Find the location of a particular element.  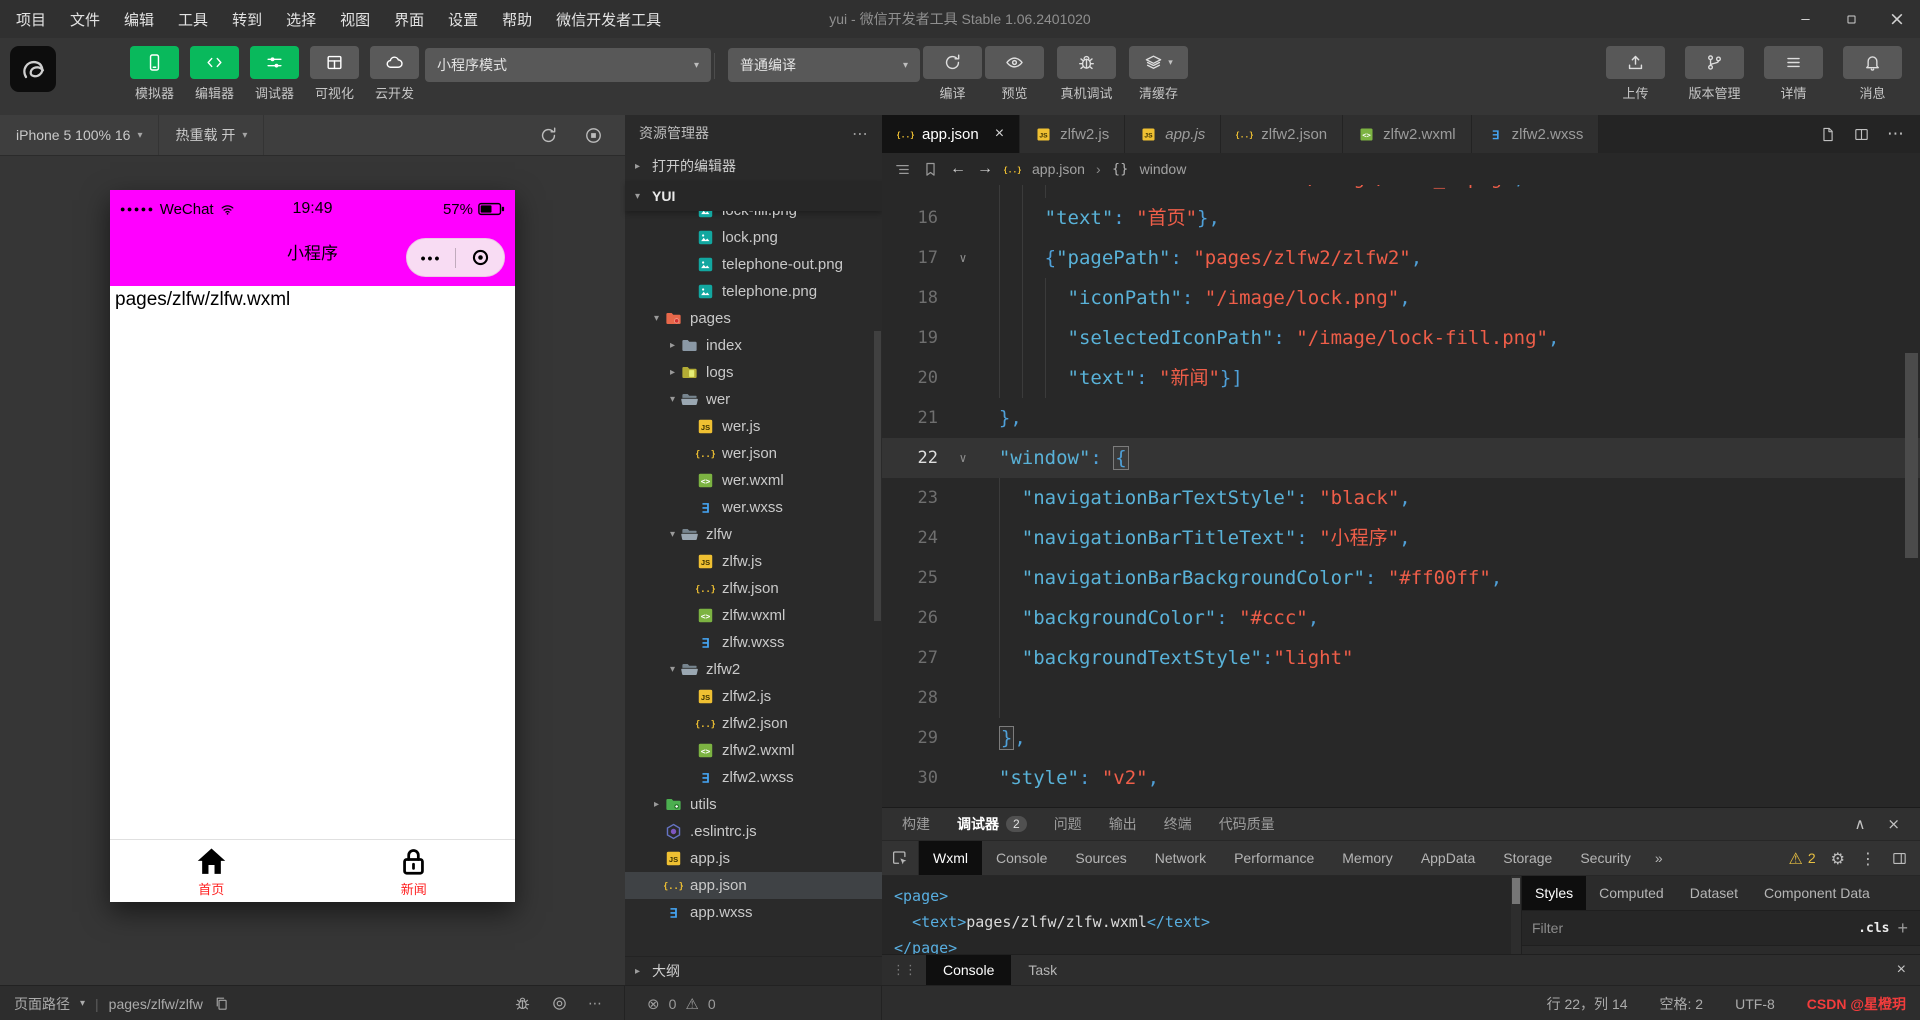

menu-item-编辑: 编辑 is located at coordinates (139, 19).